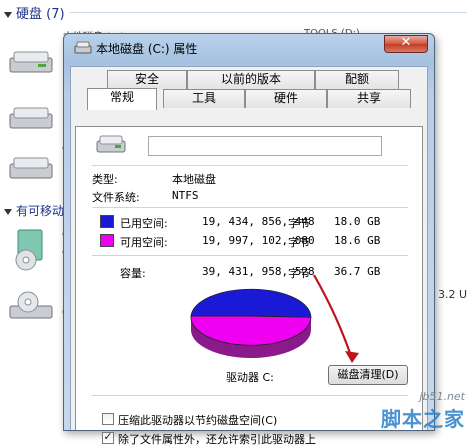 The height and width of the screenshot is (447, 467). Describe the element at coordinates (204, 98) in the screenshot. I see `tab-tools: 工具` at that location.